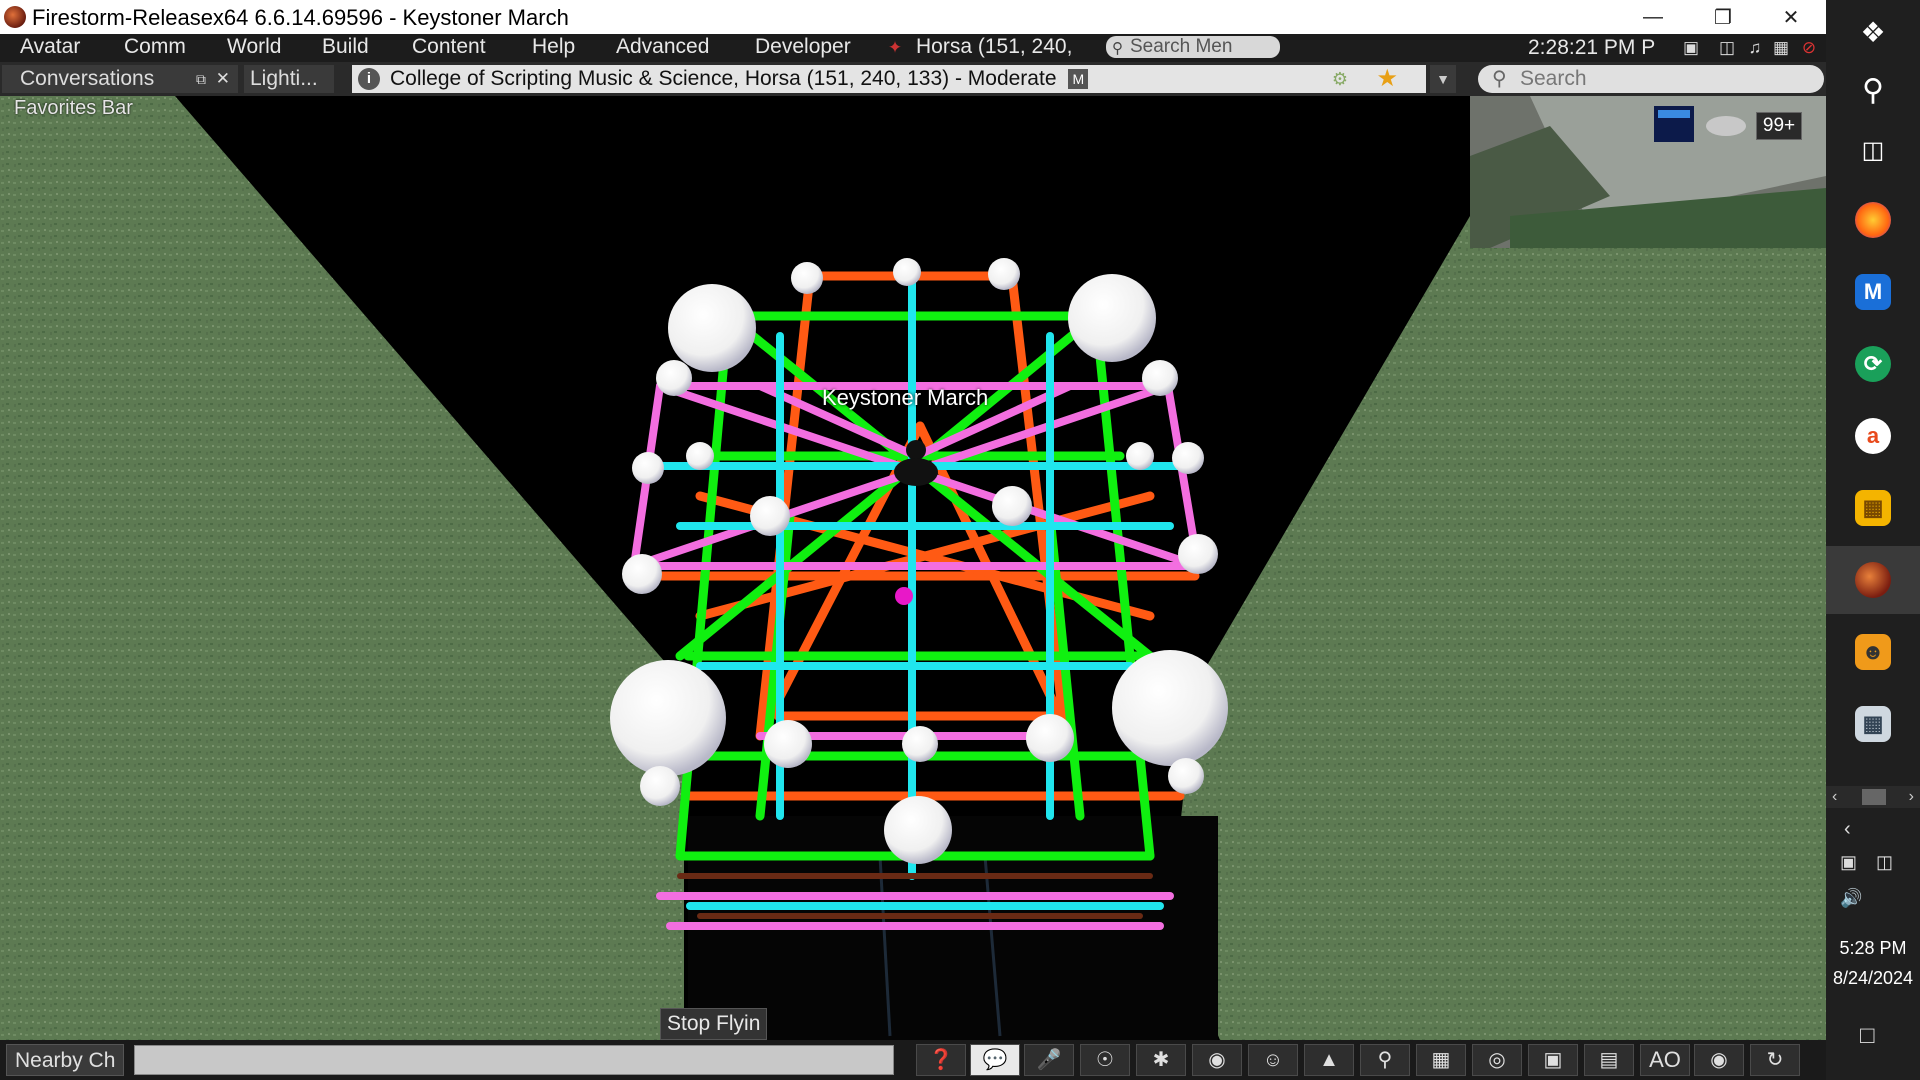 The image size is (1920, 1080). Describe the element at coordinates (553, 48) in the screenshot. I see `menu-help: Help` at that location.